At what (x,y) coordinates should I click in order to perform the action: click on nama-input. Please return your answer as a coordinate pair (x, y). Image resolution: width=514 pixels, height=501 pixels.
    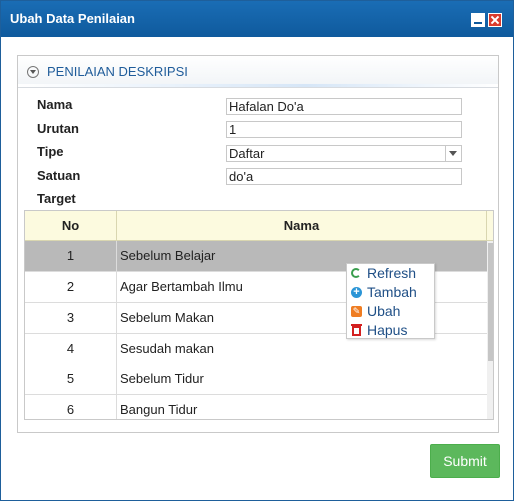
    Looking at the image, I should click on (344, 106).